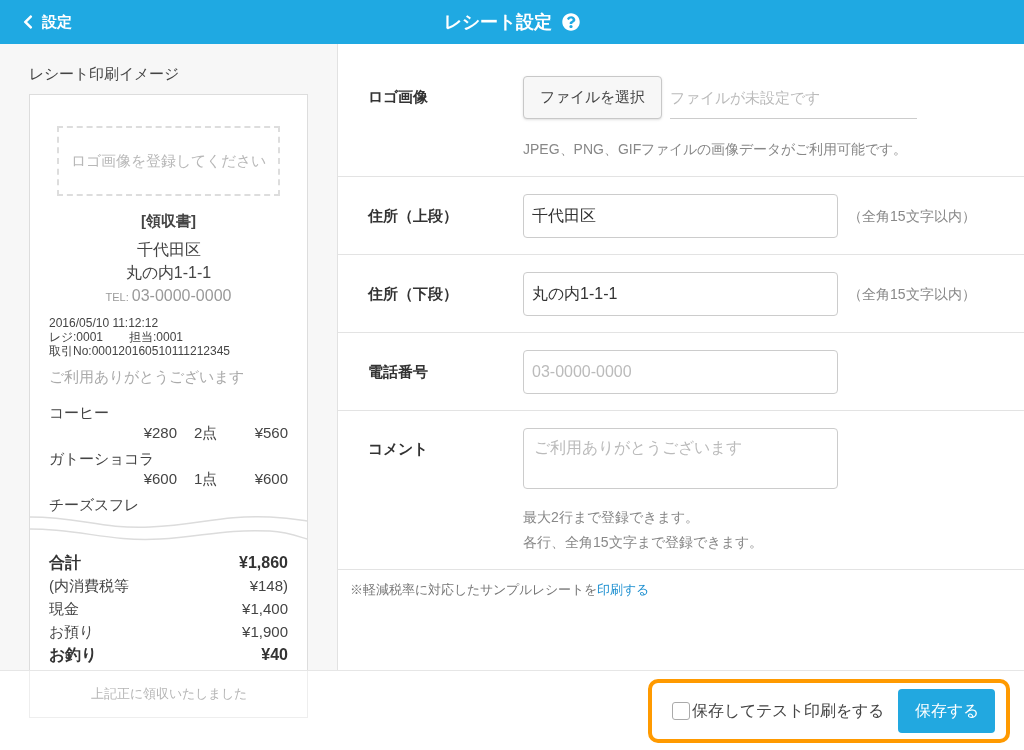 This screenshot has height=750, width=1024. I want to click on receipt-title: [領収書], so click(168, 221).